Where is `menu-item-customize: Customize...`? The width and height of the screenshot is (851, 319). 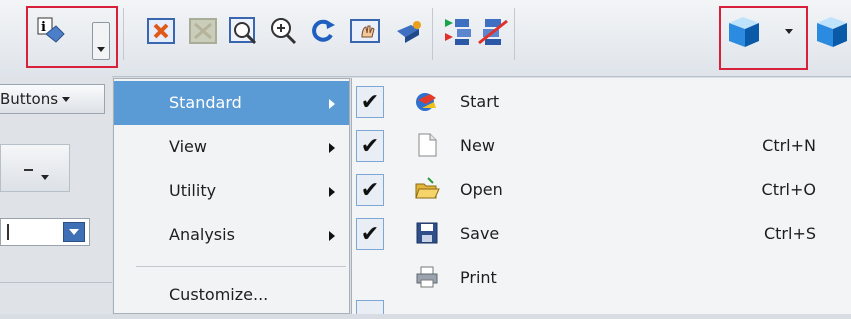
menu-item-customize: Customize... is located at coordinates (231, 297).